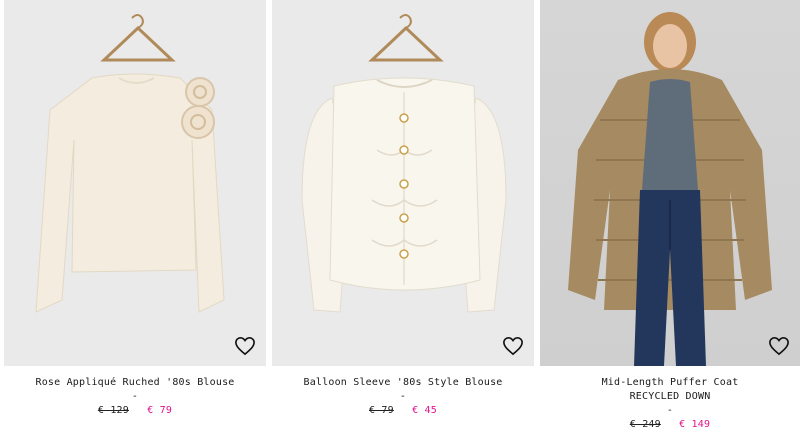 Image resolution: width=800 pixels, height=438 pixels. Describe the element at coordinates (381, 410) in the screenshot. I see `old-price: € 79` at that location.